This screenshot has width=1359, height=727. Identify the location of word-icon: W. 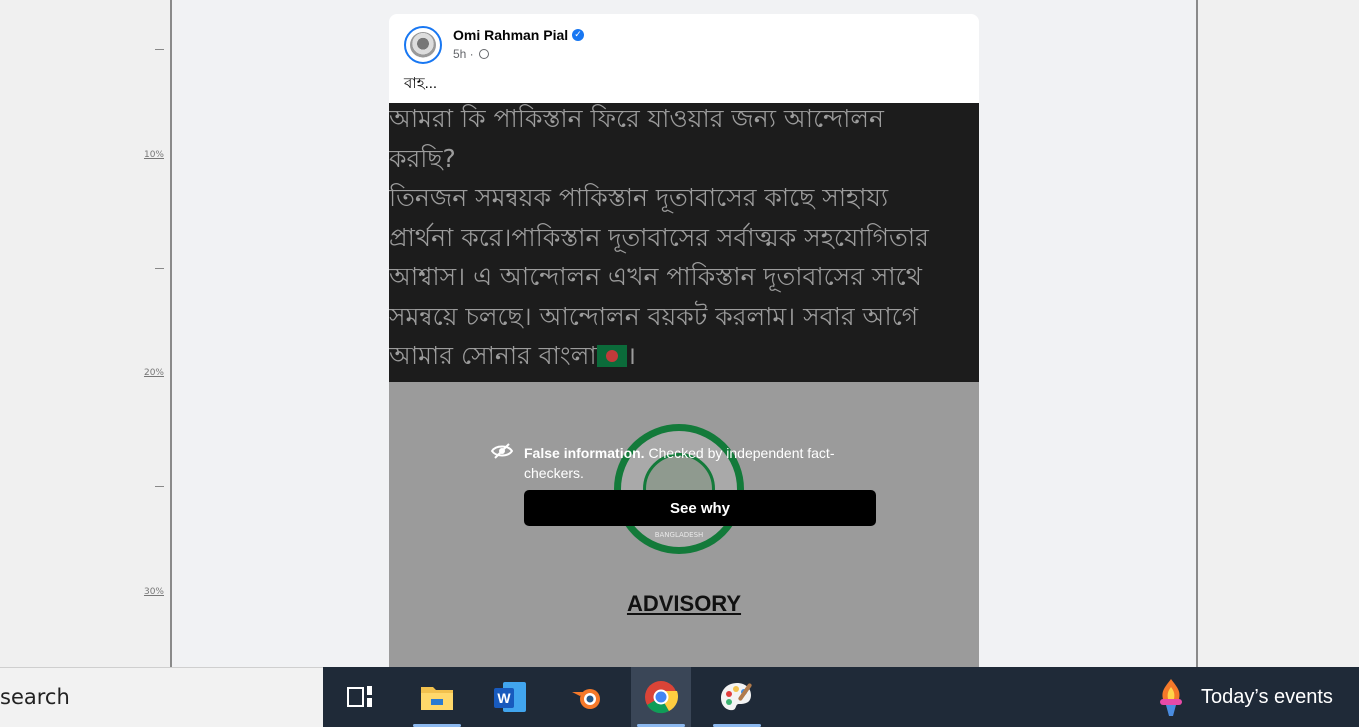
(510, 697).